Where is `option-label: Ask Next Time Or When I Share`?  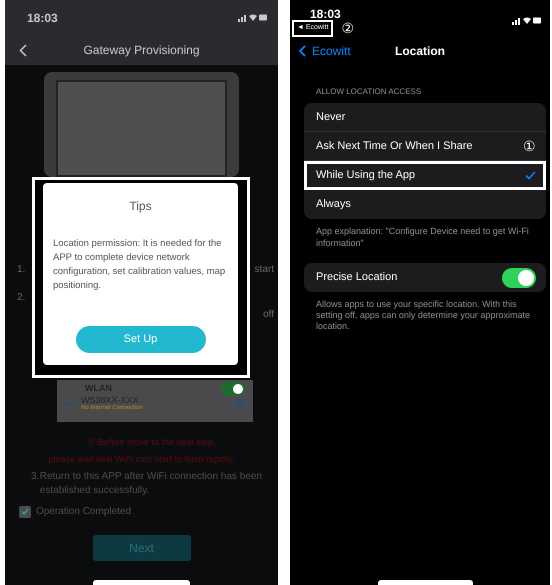
option-label: Ask Next Time Or When I Share is located at coordinates (394, 146).